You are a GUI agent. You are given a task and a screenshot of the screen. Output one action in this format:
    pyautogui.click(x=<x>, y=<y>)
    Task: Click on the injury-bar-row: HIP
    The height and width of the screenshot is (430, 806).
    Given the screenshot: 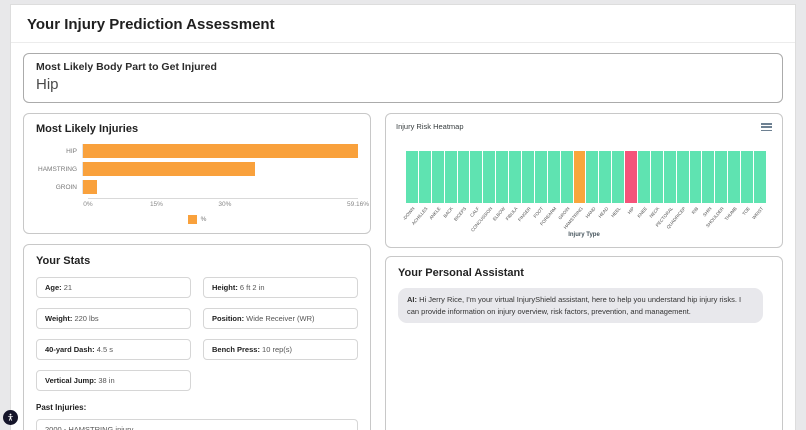 What is the action you would take?
    pyautogui.click(x=197, y=151)
    